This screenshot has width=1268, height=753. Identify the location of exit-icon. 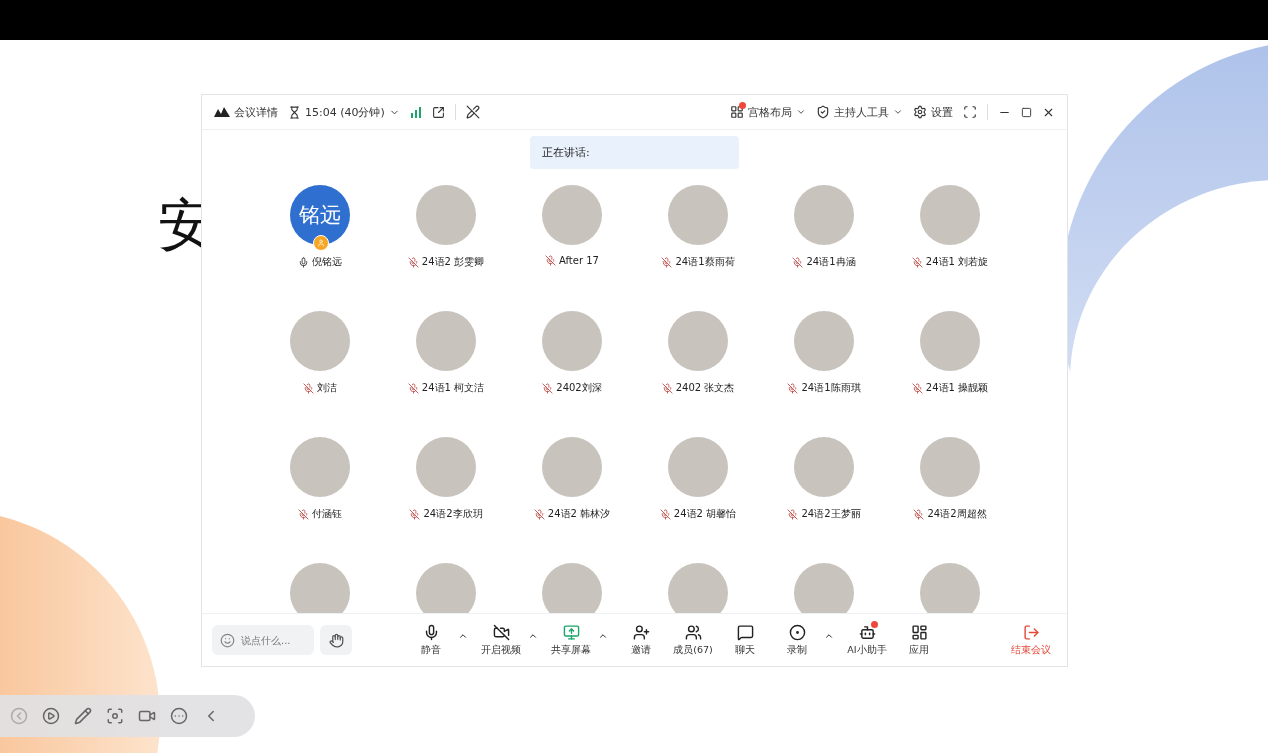
(1031, 632).